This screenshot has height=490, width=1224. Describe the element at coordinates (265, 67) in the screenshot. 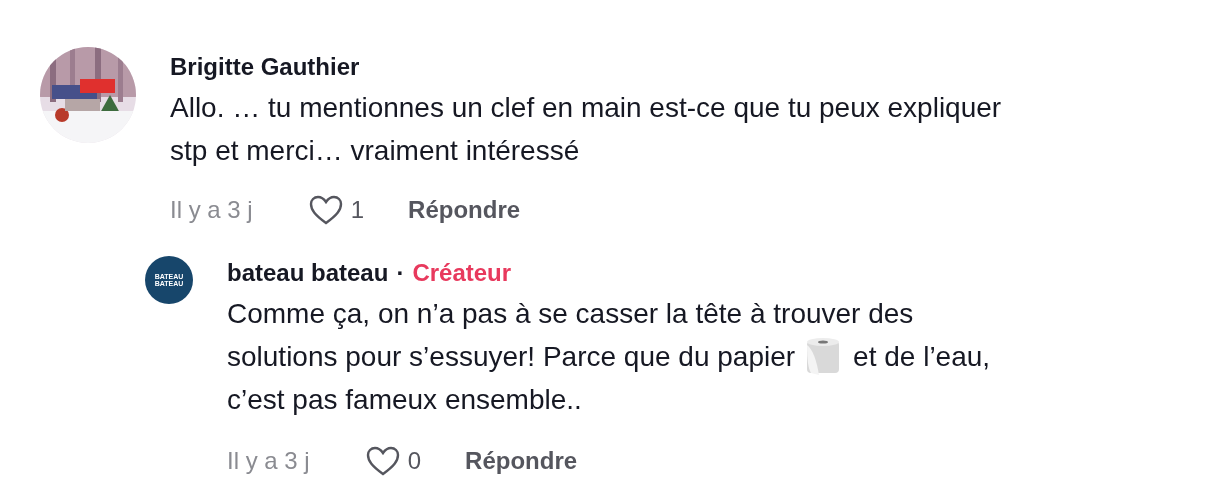

I see `author-name: Brigitte Gauthier` at that location.